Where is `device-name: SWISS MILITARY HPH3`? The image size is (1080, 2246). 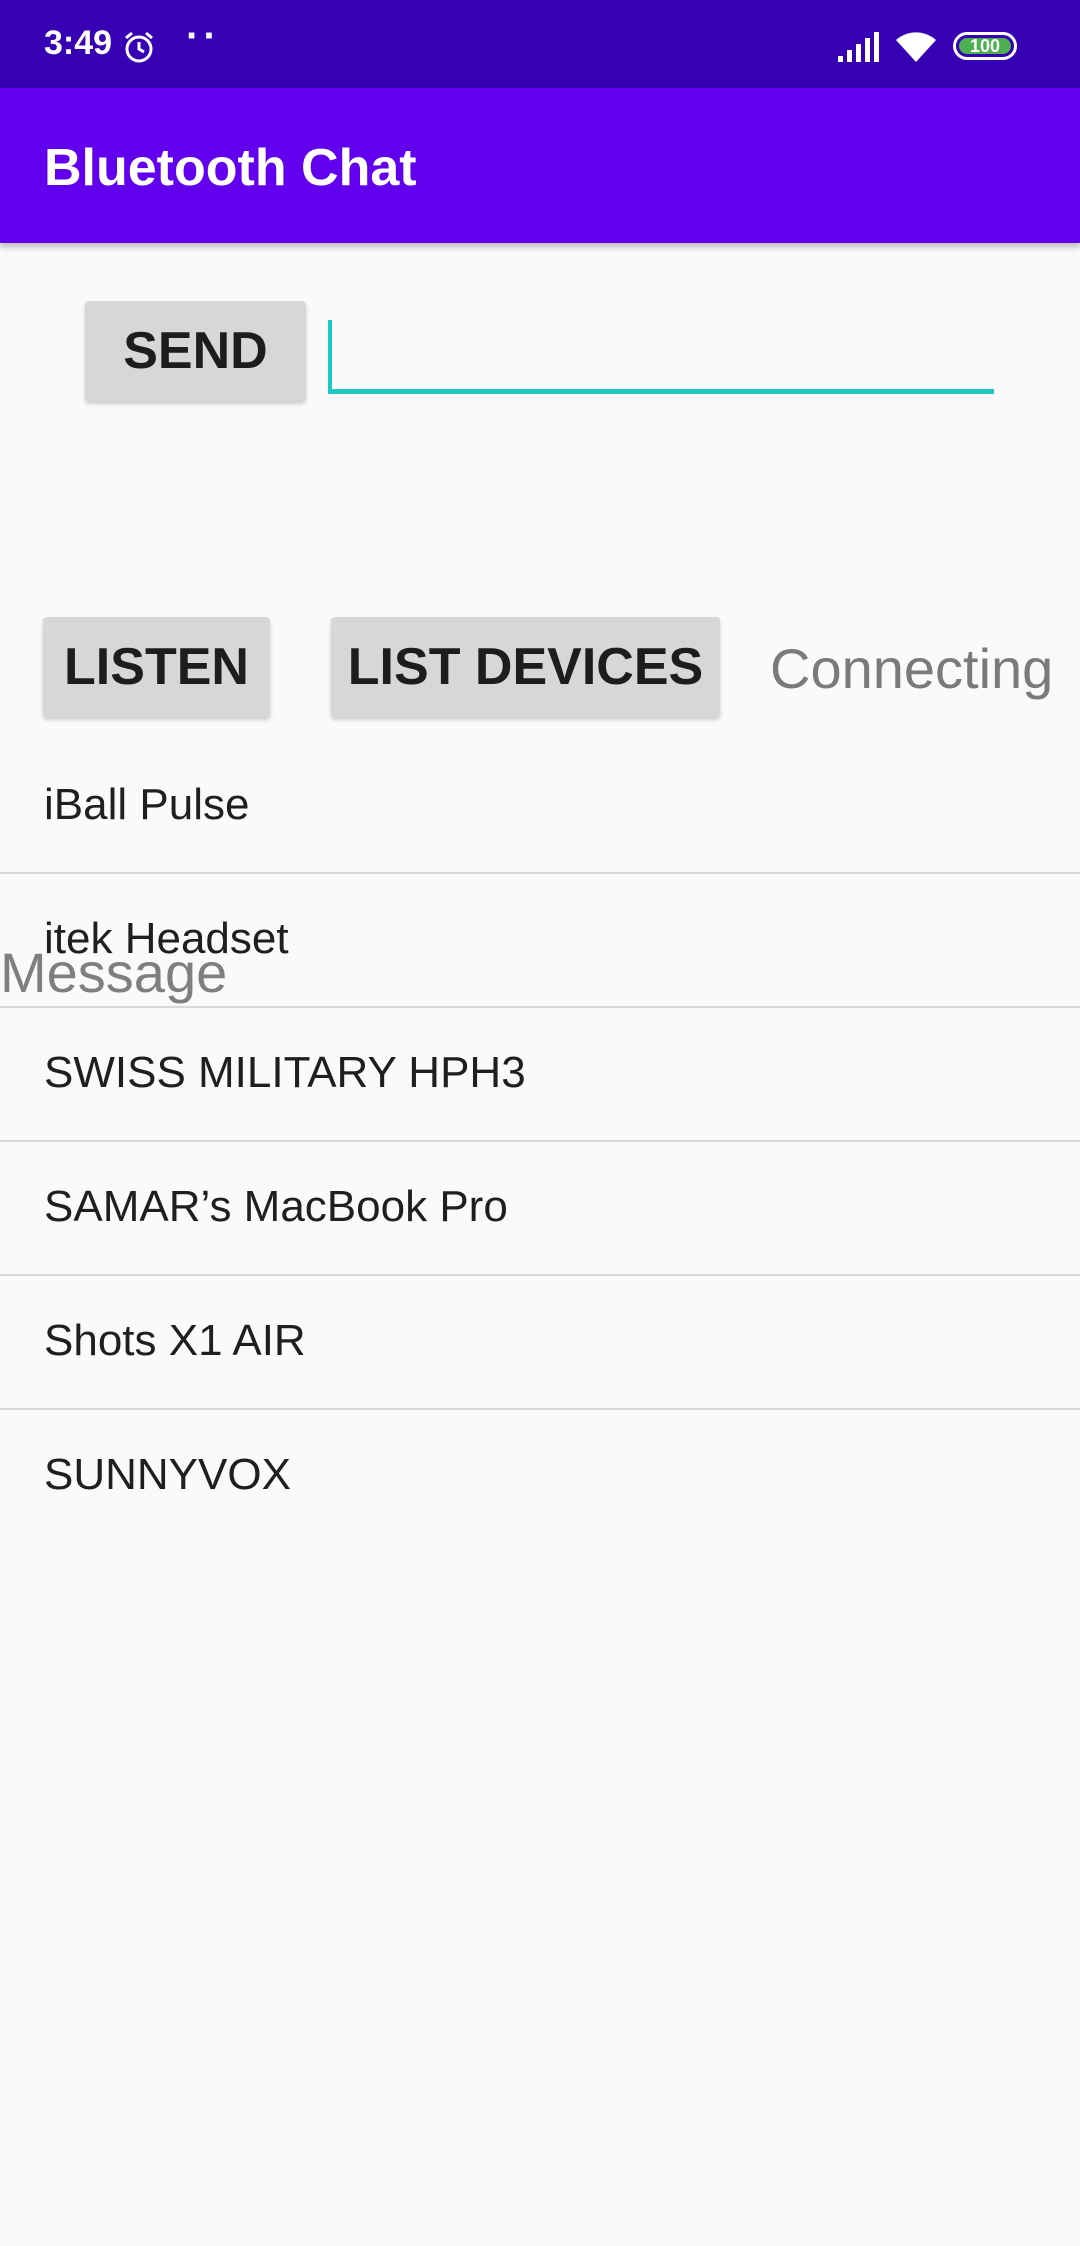
device-name: SWISS MILITARY HPH3 is located at coordinates (285, 1072).